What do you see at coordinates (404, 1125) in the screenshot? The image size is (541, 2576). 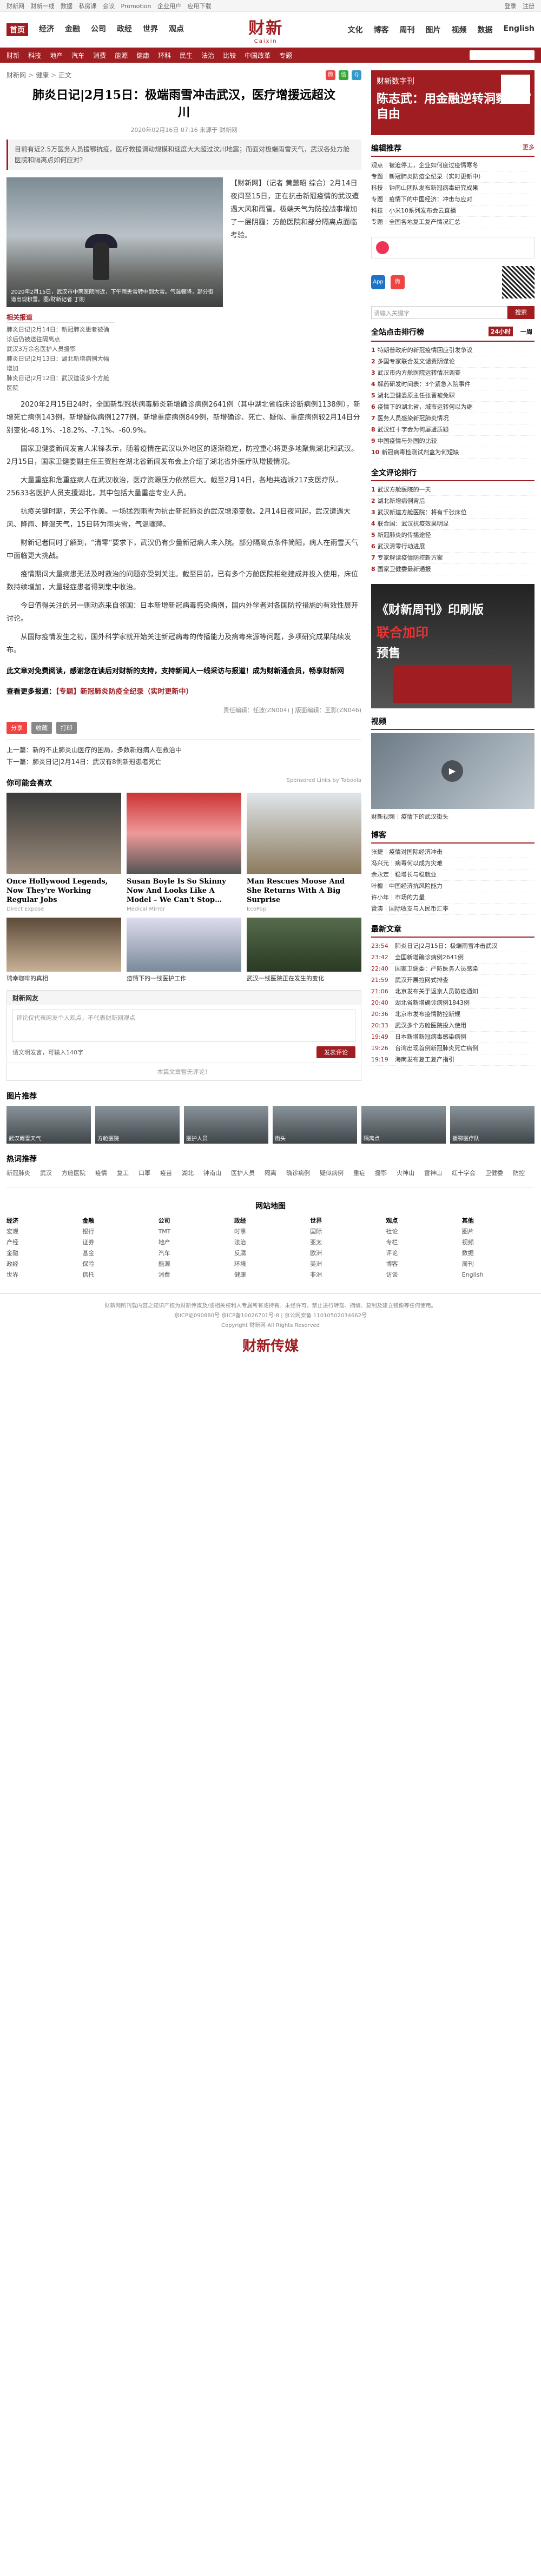 I see `gallery-item: 隔离点` at bounding box center [404, 1125].